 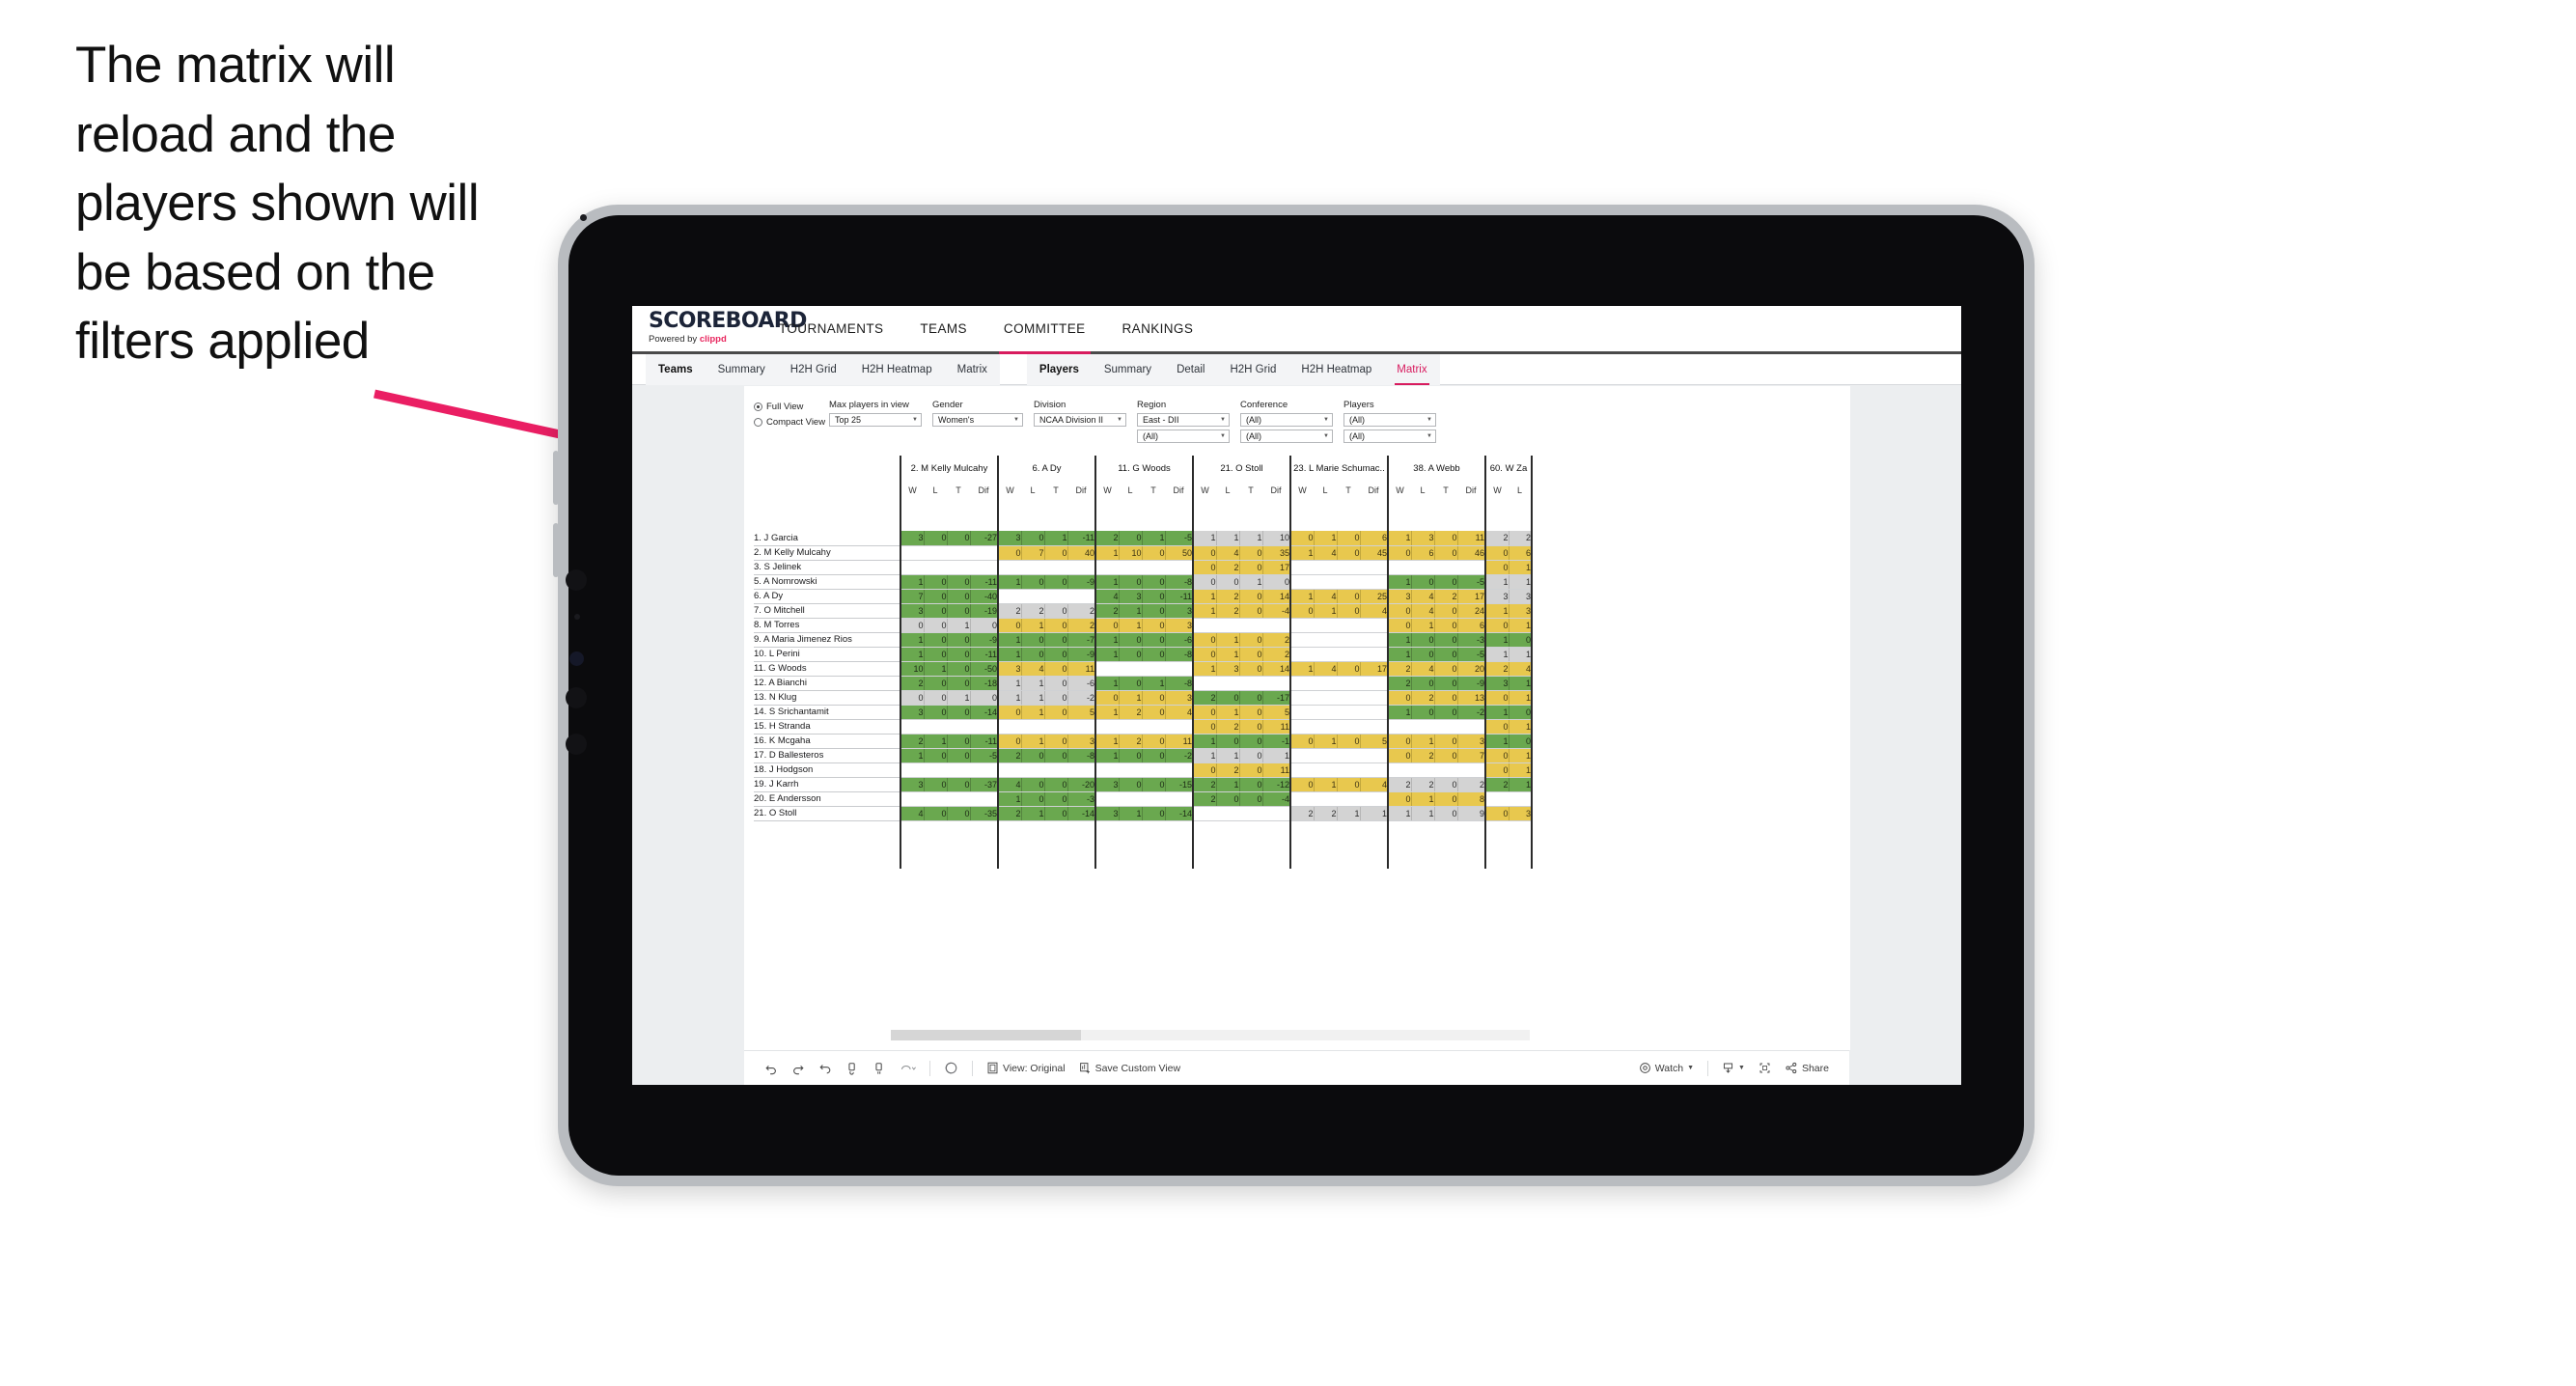 What do you see at coordinates (1143, 698) in the screenshot?
I see `table-row: 13. N Klug 0 0 1 0 1 1 0 -2 0 1 0 3 2 0 0 -17 0 2 0 13 0 1` at bounding box center [1143, 698].